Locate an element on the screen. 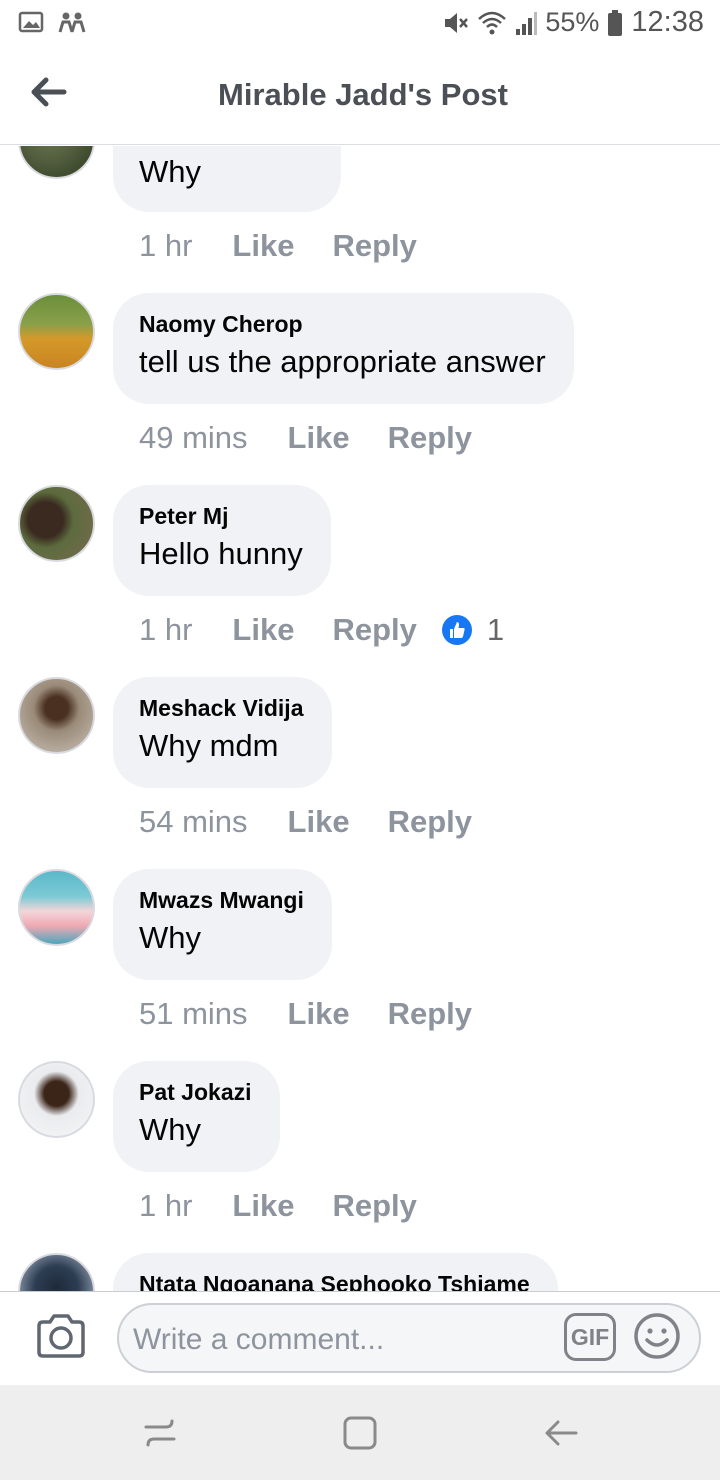 The height and width of the screenshot is (1480, 720). page-title: Mirable Jadd's Post is located at coordinates (363, 94).